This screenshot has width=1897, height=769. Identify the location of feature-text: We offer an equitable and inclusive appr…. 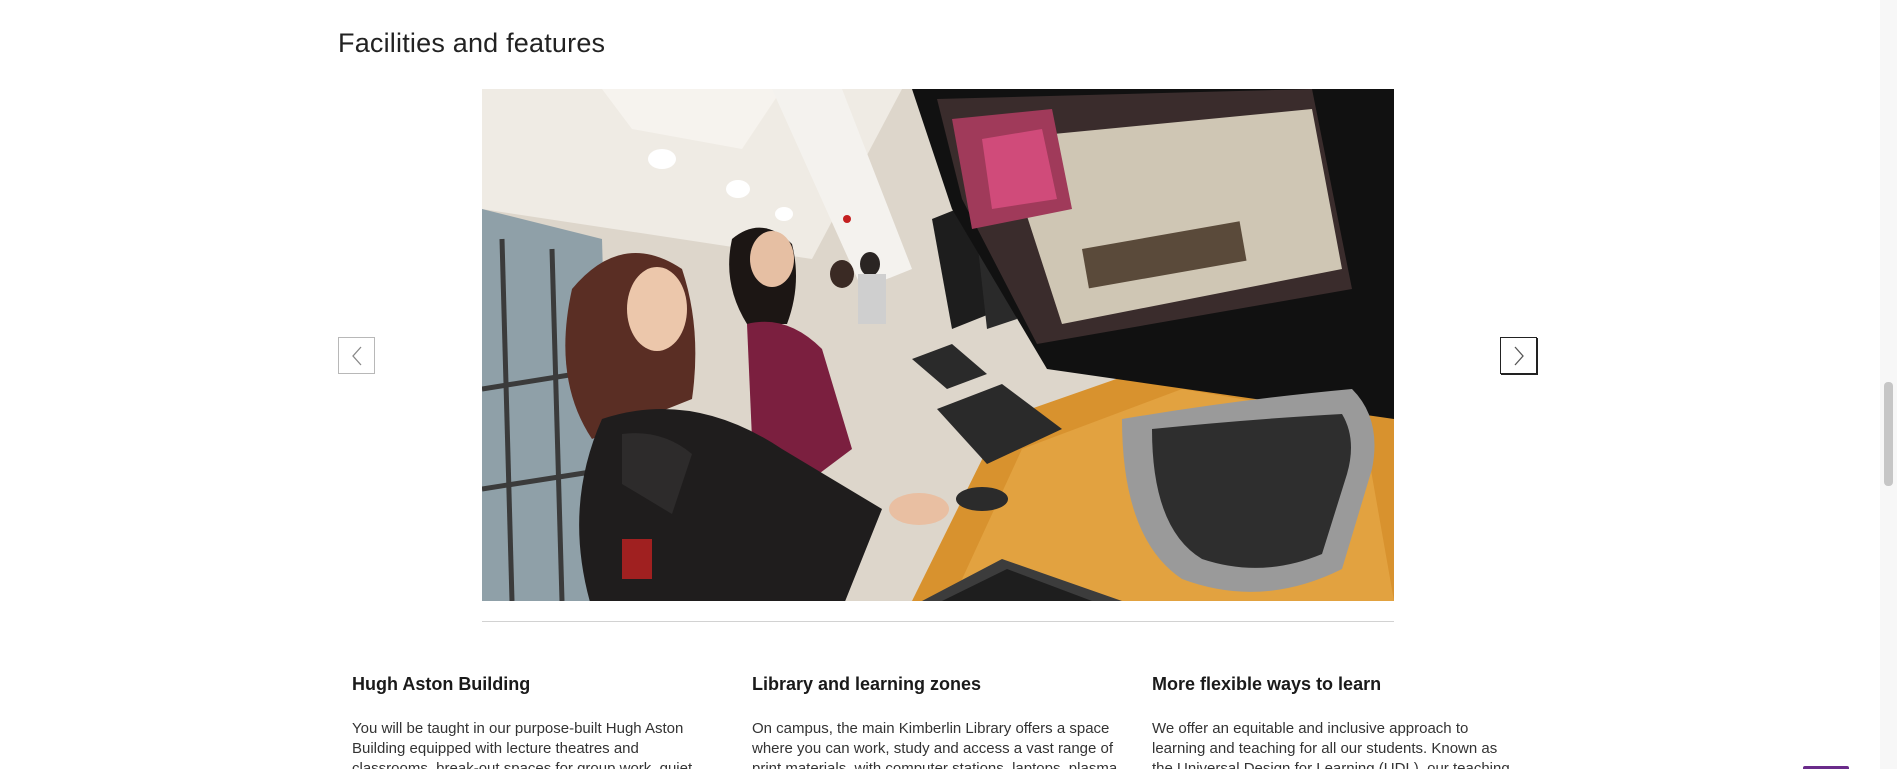
(1331, 744).